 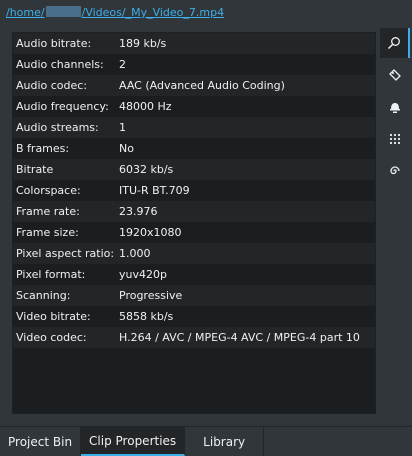 What do you see at coordinates (194, 211) in the screenshot?
I see `table-row: Frame rate: 23.976` at bounding box center [194, 211].